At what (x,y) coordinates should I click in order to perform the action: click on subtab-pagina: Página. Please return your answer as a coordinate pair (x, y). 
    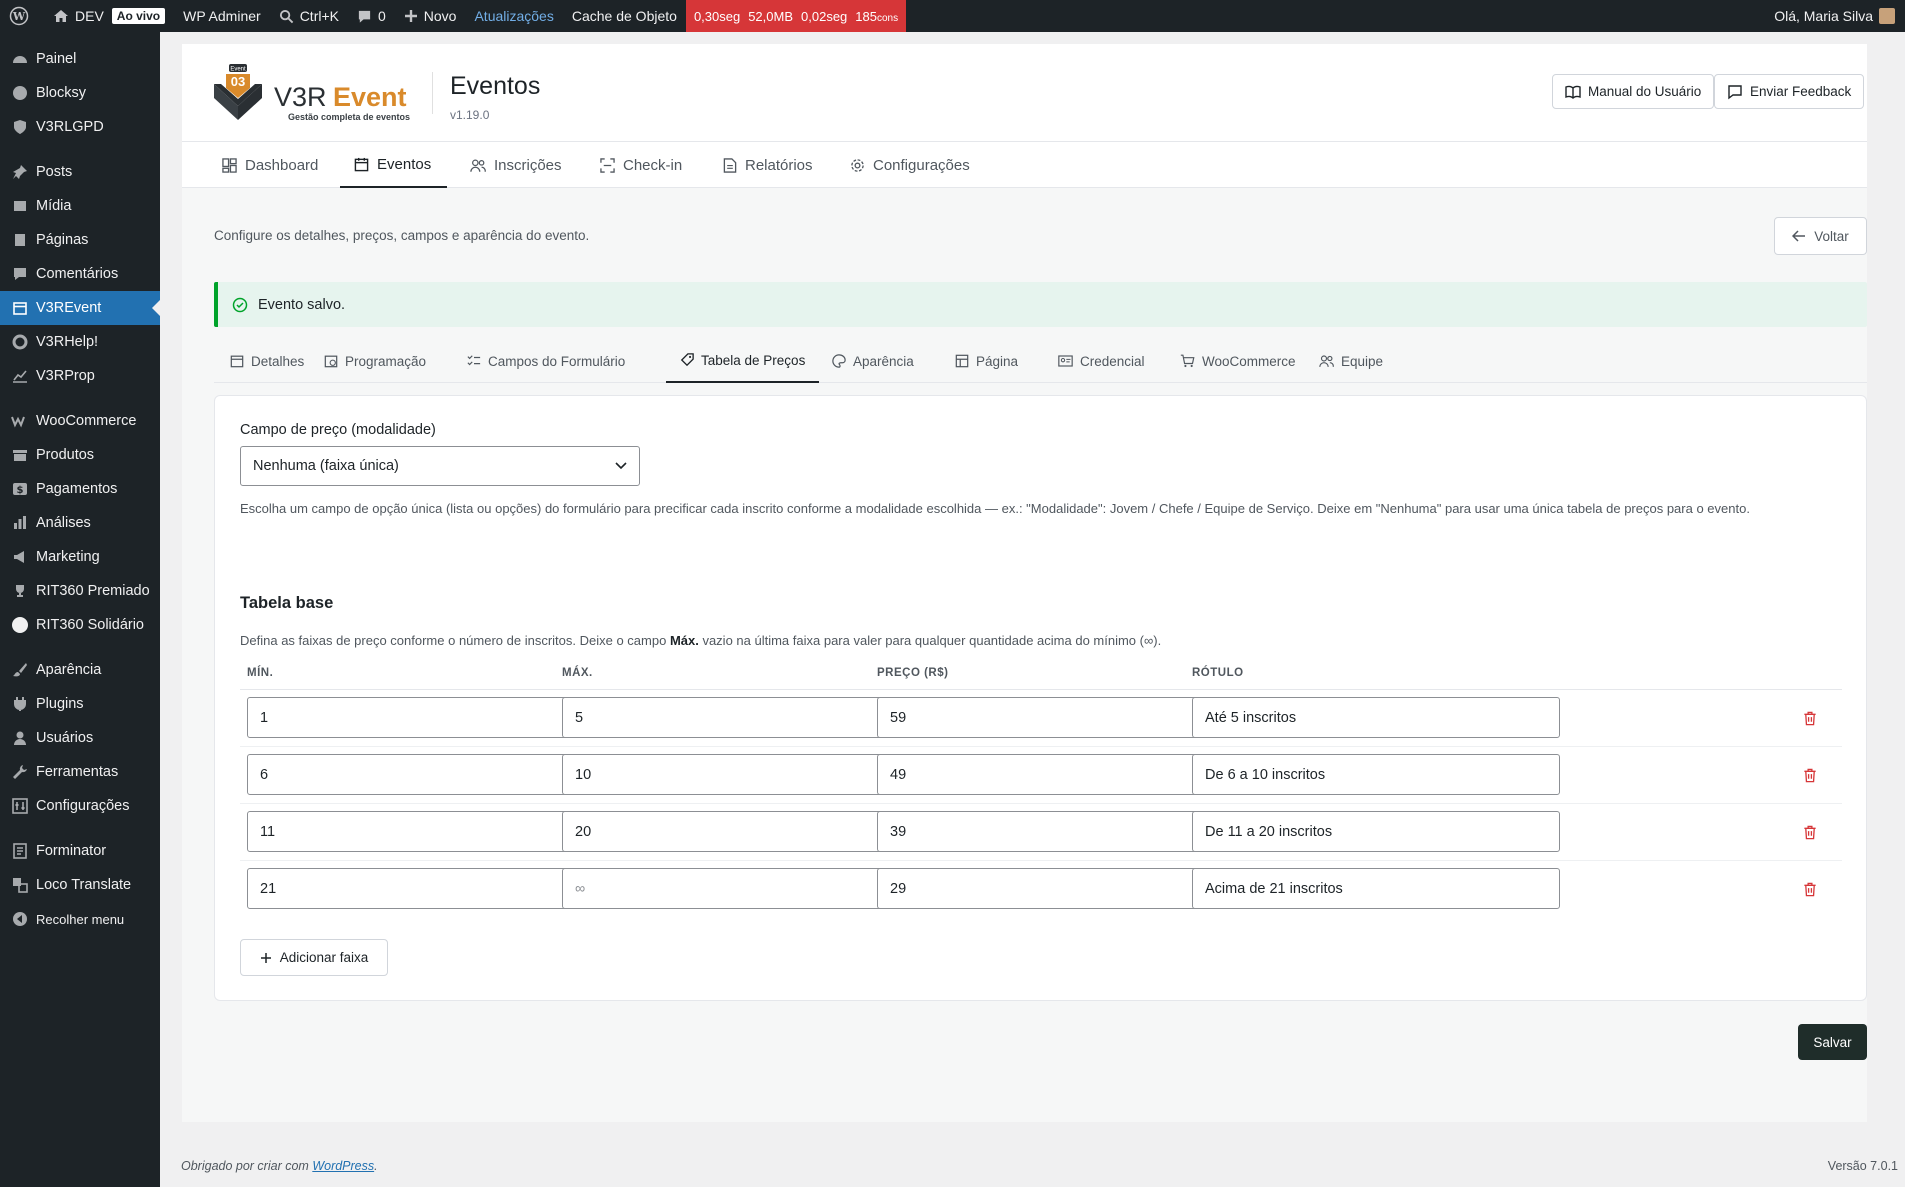
    Looking at the image, I should click on (986, 361).